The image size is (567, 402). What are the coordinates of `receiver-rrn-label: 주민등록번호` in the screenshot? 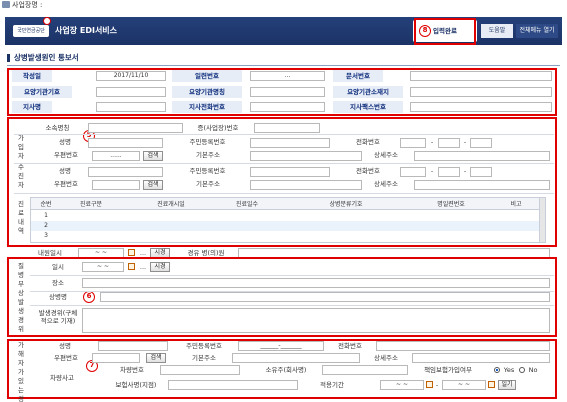 It's located at (207, 171).